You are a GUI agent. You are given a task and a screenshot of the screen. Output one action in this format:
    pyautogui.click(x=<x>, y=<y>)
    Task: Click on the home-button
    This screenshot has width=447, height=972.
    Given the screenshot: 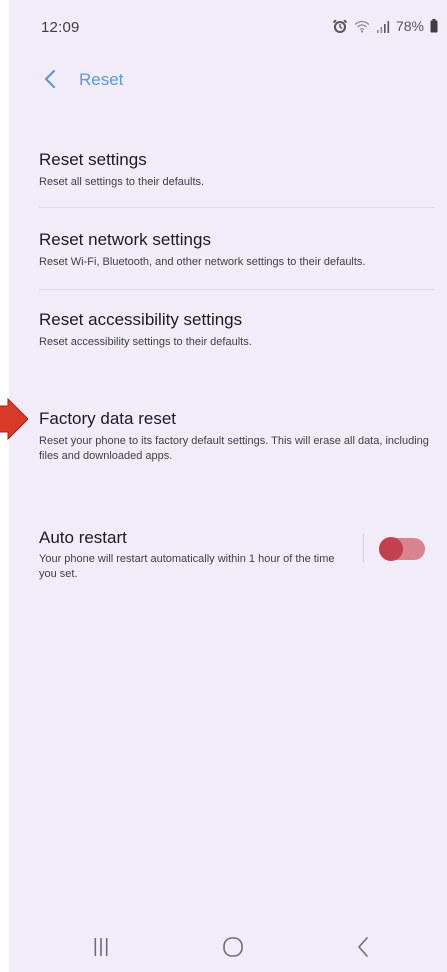 What is the action you would take?
    pyautogui.click(x=233, y=949)
    